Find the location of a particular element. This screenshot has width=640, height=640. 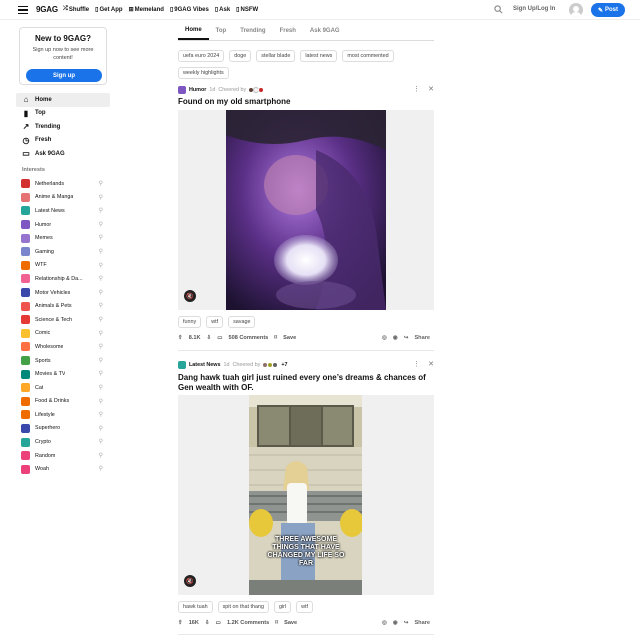

tab-home: Home is located at coordinates (193, 31).